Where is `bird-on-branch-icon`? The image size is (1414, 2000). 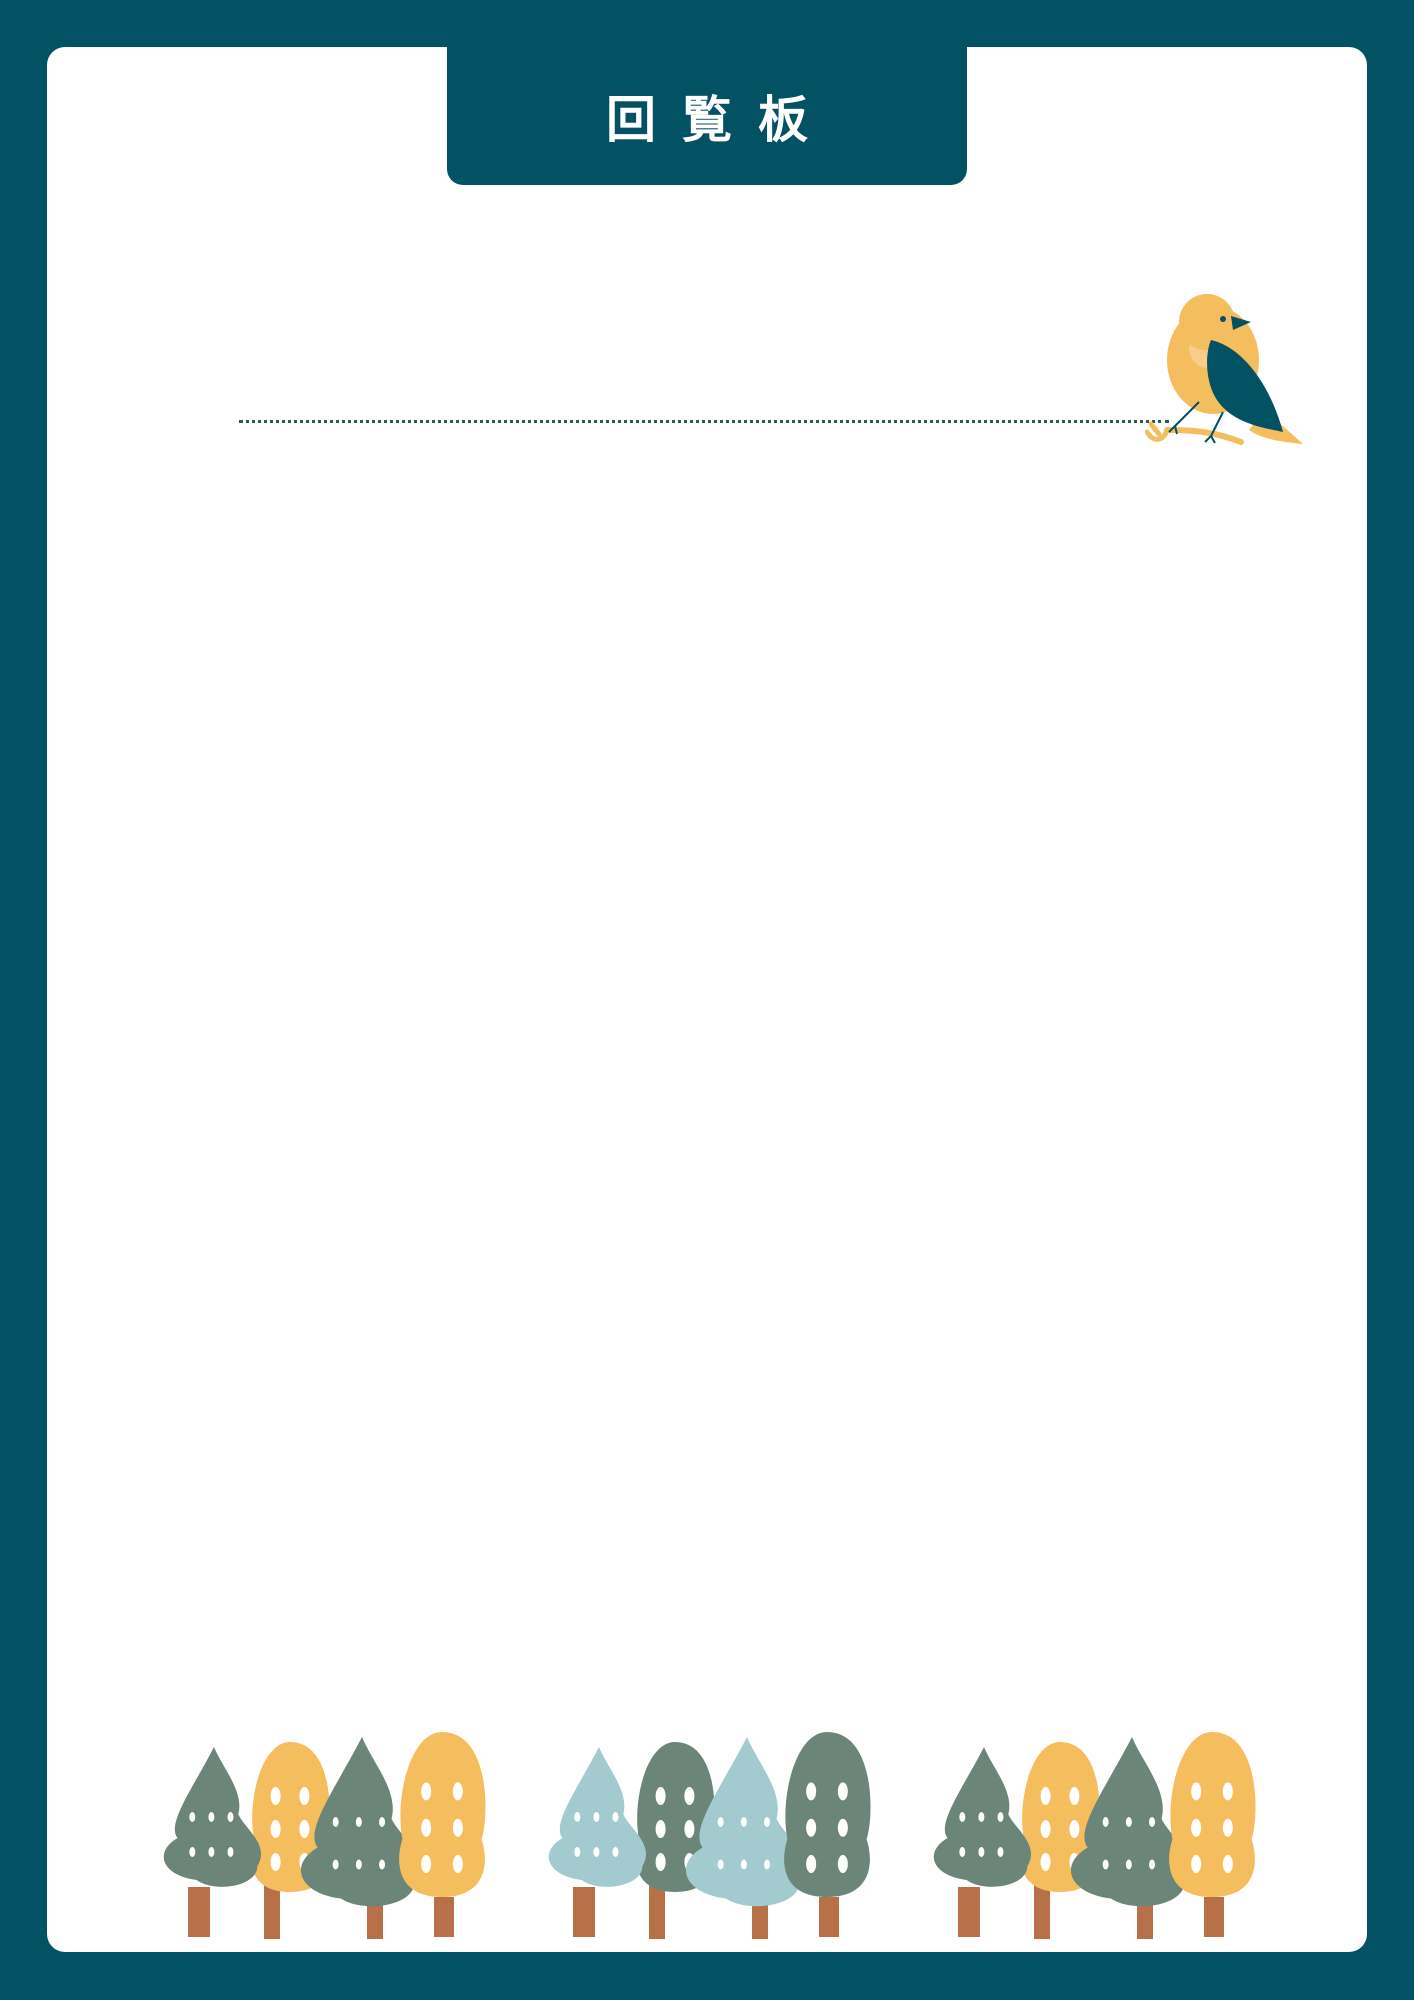
bird-on-branch-icon is located at coordinates (1224, 369).